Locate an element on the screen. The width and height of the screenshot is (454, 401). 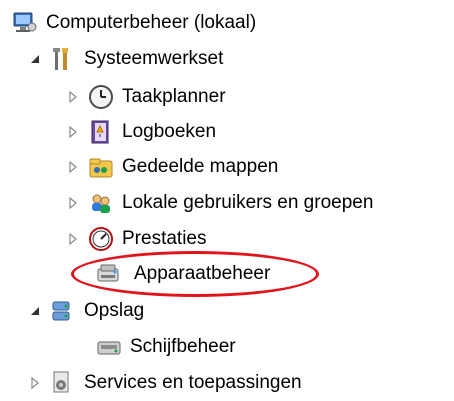
clock-icon is located at coordinates (101, 97).